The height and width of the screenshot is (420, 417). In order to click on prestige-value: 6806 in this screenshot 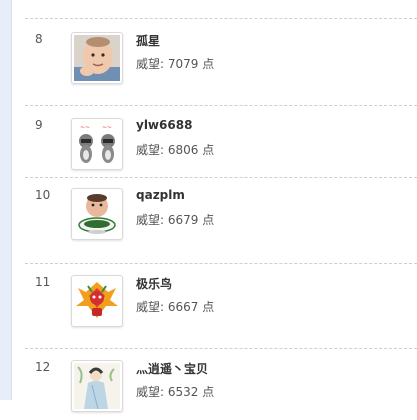, I will do `click(183, 150)`.